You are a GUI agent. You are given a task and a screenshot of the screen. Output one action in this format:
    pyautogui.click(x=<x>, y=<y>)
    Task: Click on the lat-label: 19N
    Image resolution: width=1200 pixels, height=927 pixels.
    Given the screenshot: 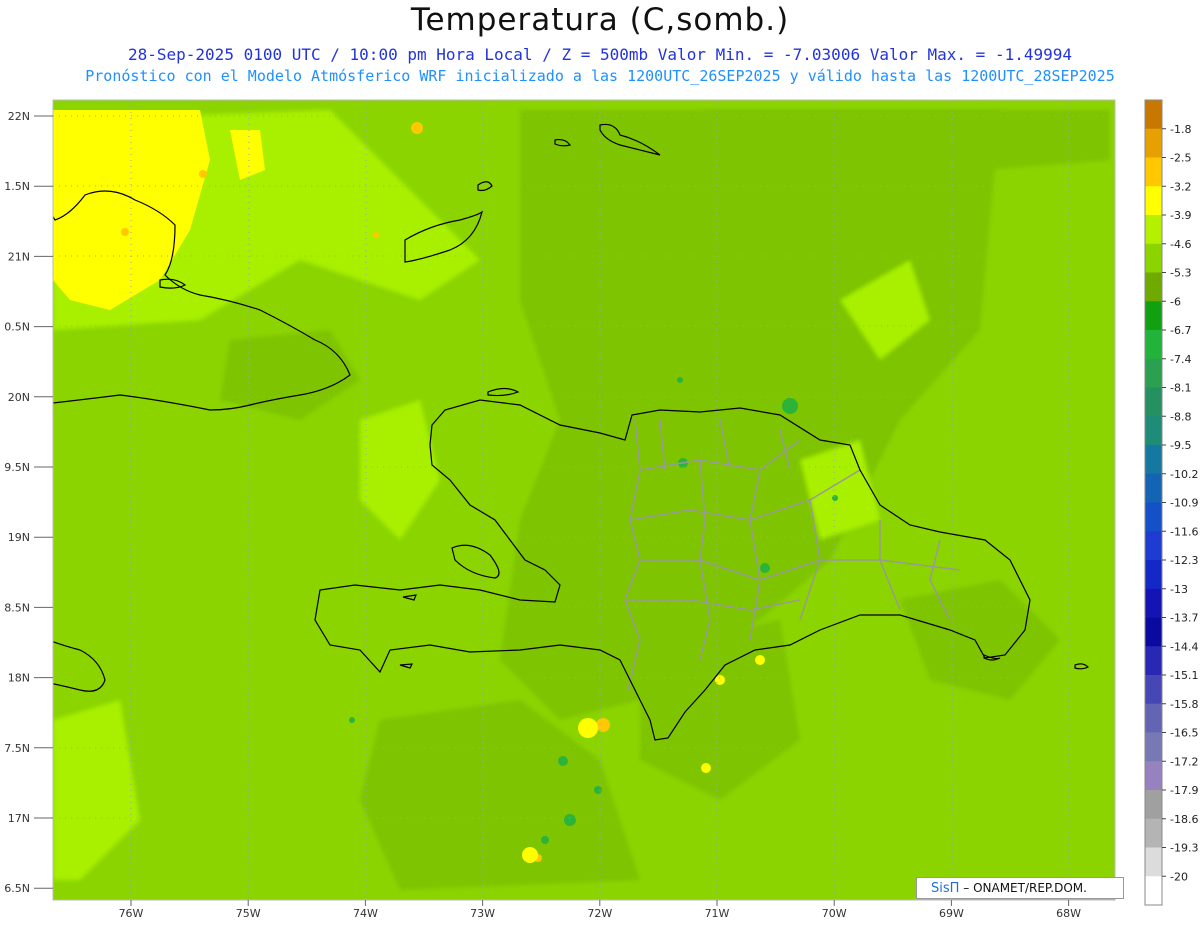 What is the action you would take?
    pyautogui.click(x=19, y=537)
    